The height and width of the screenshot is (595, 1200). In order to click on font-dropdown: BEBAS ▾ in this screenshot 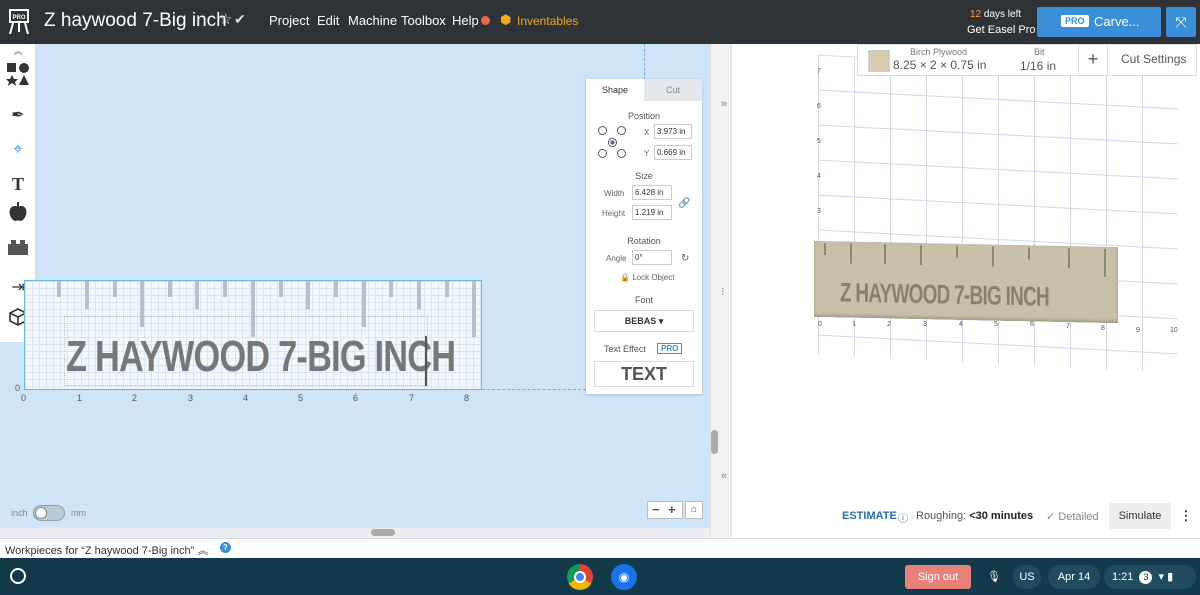, I will do `click(644, 321)`.